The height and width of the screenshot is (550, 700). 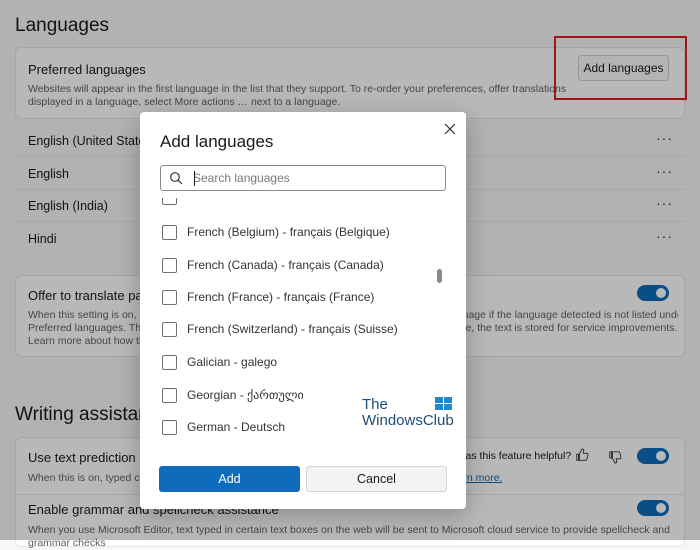 What do you see at coordinates (194, 178) in the screenshot?
I see `text-caret` at bounding box center [194, 178].